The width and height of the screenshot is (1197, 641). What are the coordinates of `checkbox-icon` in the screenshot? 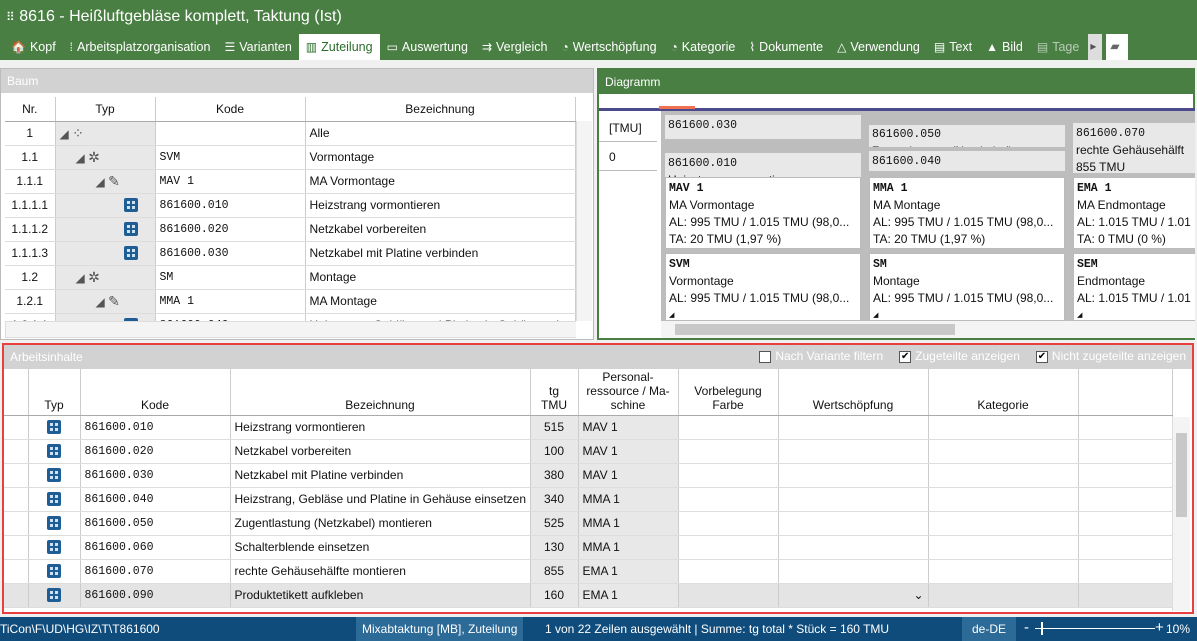 It's located at (765, 356).